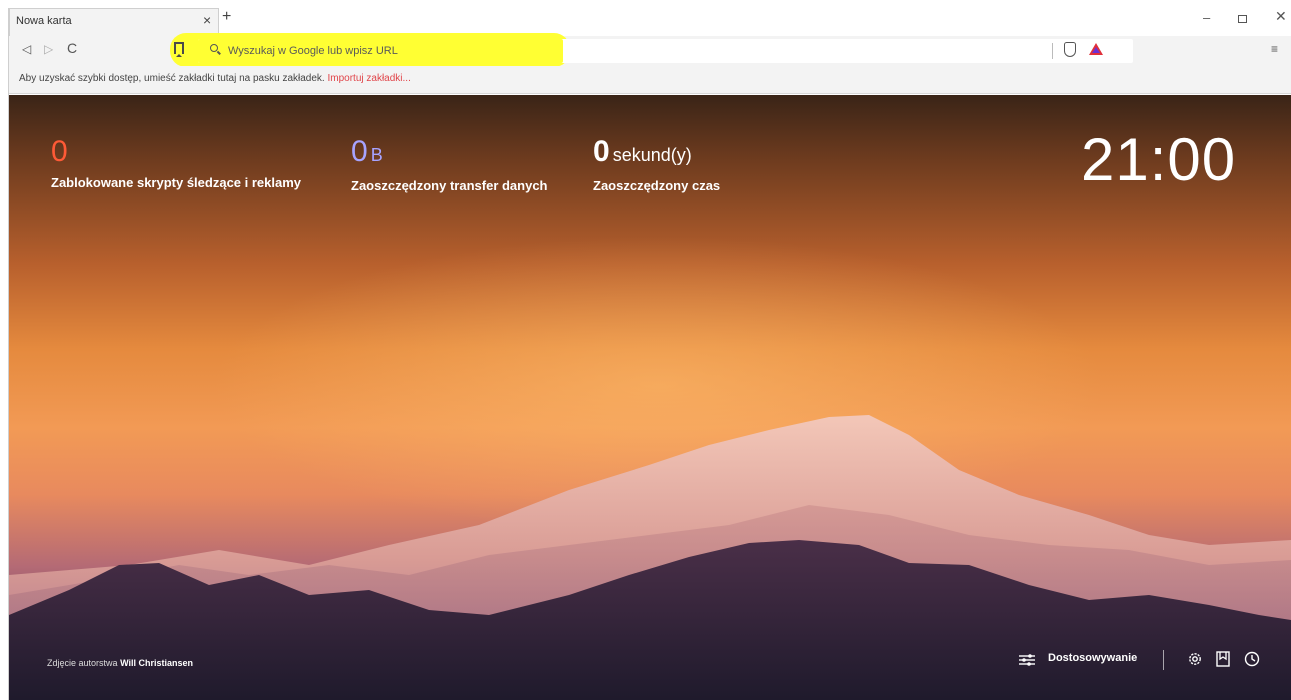 This screenshot has width=1291, height=700. What do you see at coordinates (1281, 16) in the screenshot?
I see `close-window-button: ✕` at bounding box center [1281, 16].